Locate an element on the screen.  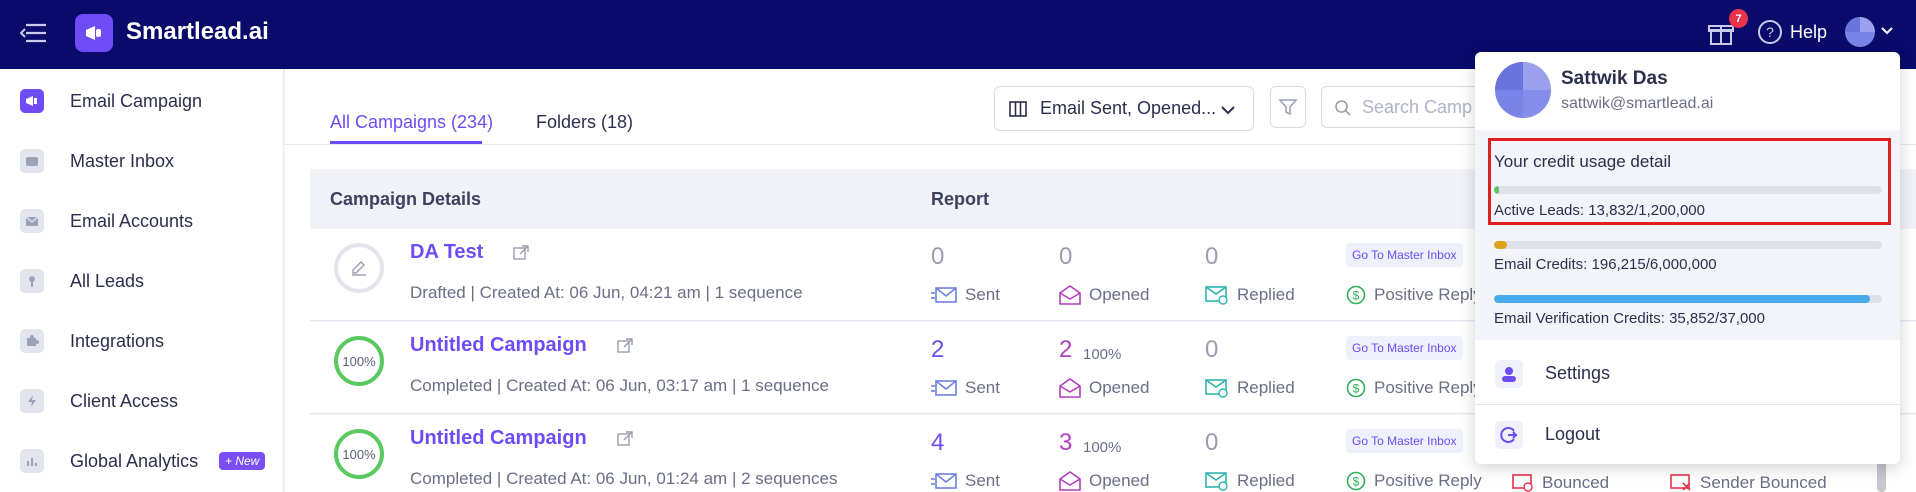
sidebar-item-label: Master Inbox is located at coordinates (122, 161).